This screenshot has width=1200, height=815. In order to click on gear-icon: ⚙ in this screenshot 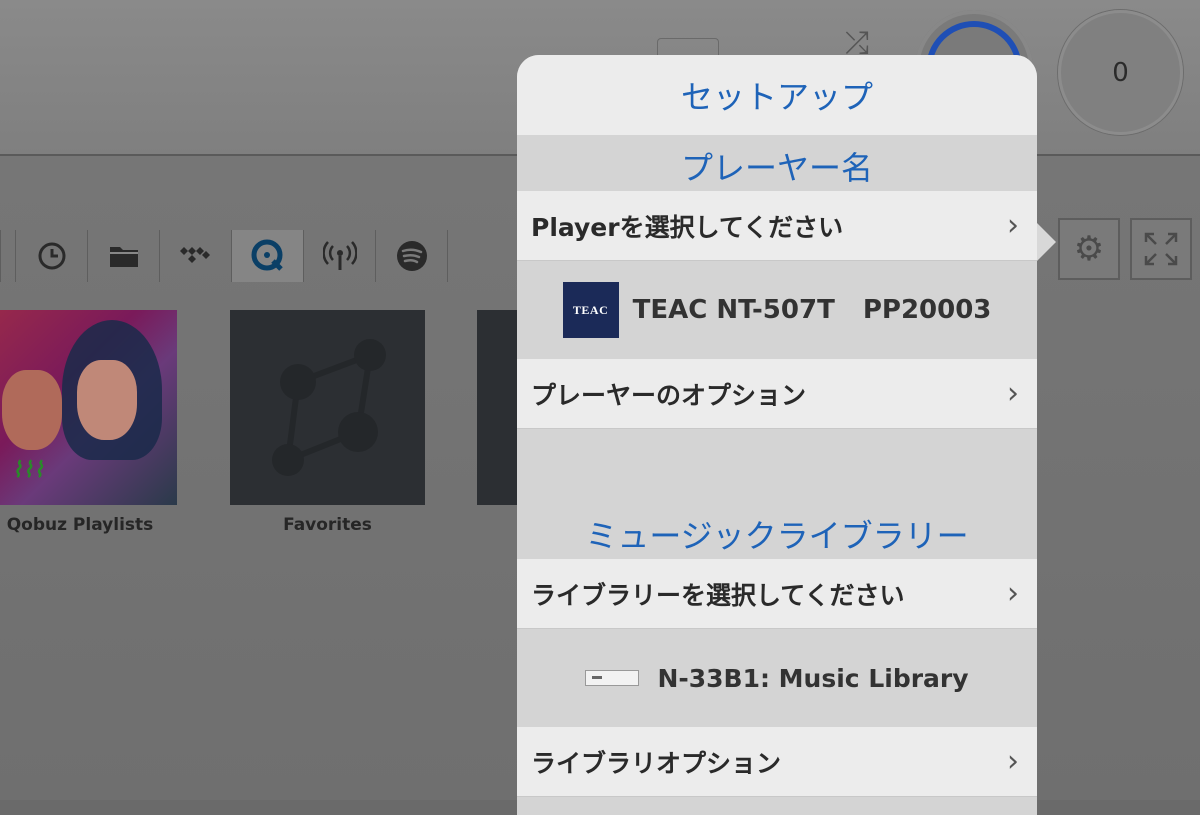, I will do `click(1089, 249)`.